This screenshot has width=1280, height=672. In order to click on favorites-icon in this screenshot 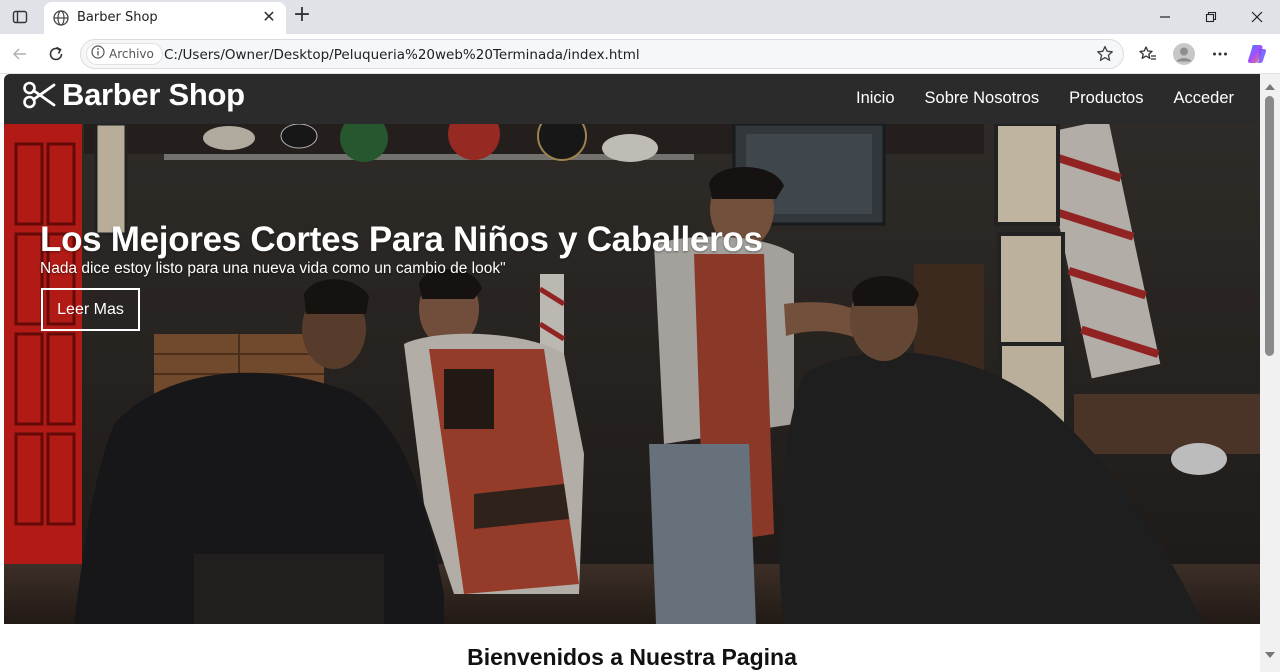, I will do `click(1148, 54)`.